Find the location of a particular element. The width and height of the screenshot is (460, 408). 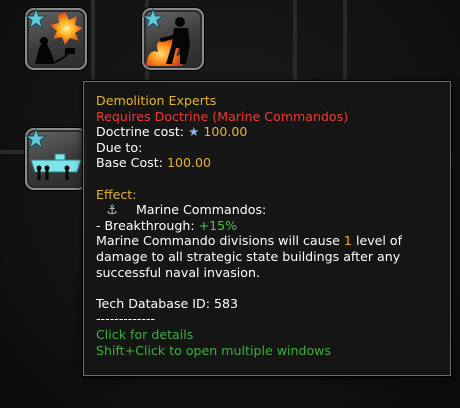

anchor-icon: ⚓ is located at coordinates (112, 210).